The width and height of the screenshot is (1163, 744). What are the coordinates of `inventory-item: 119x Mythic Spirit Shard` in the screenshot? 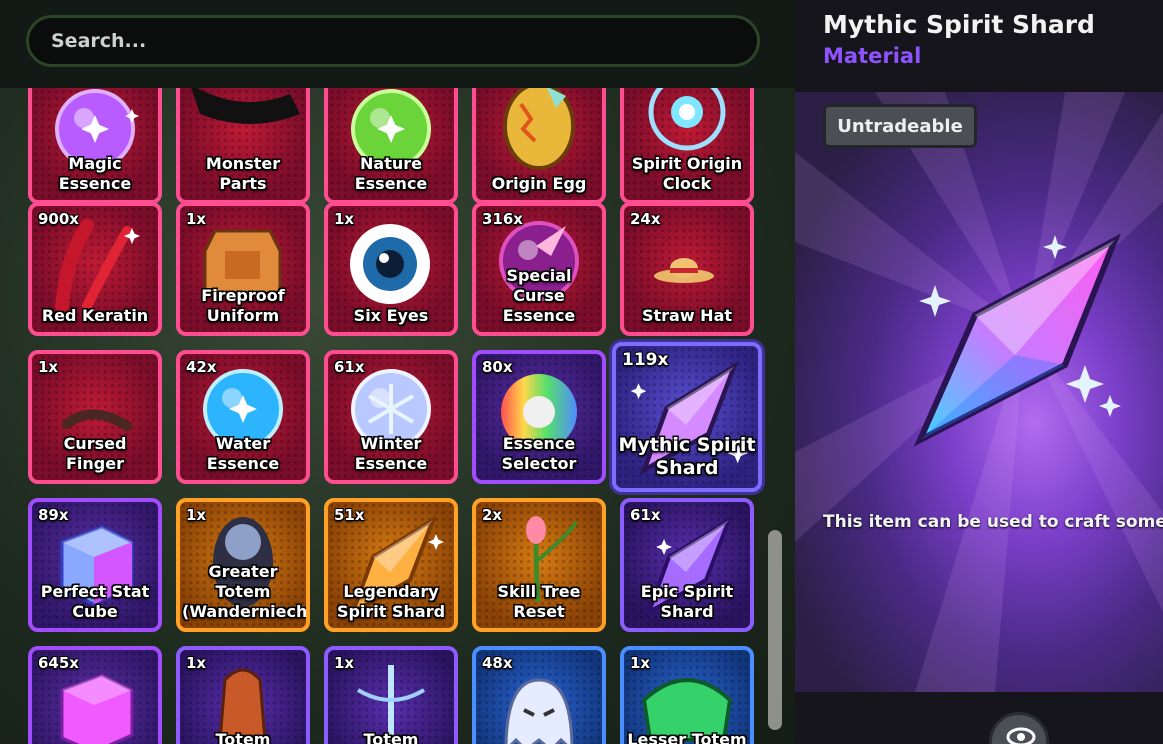 It's located at (687, 417).